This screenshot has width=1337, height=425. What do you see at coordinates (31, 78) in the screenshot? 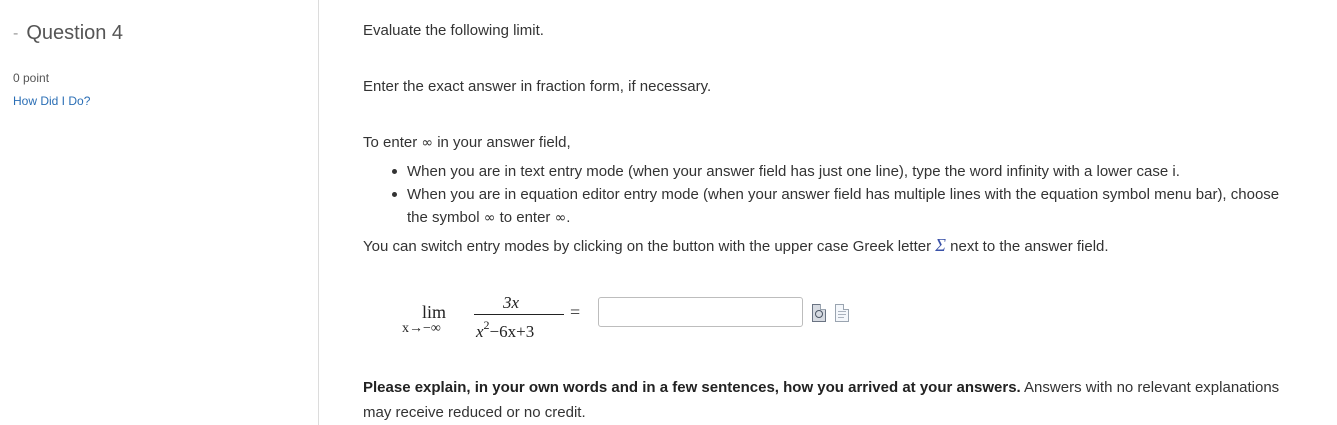
I see `question-points: 0 point` at bounding box center [31, 78].